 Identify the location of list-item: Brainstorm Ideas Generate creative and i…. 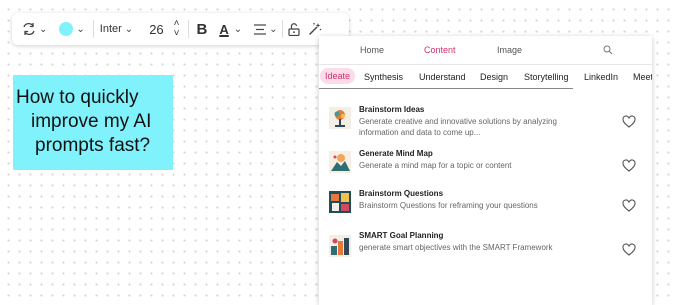
(485, 125).